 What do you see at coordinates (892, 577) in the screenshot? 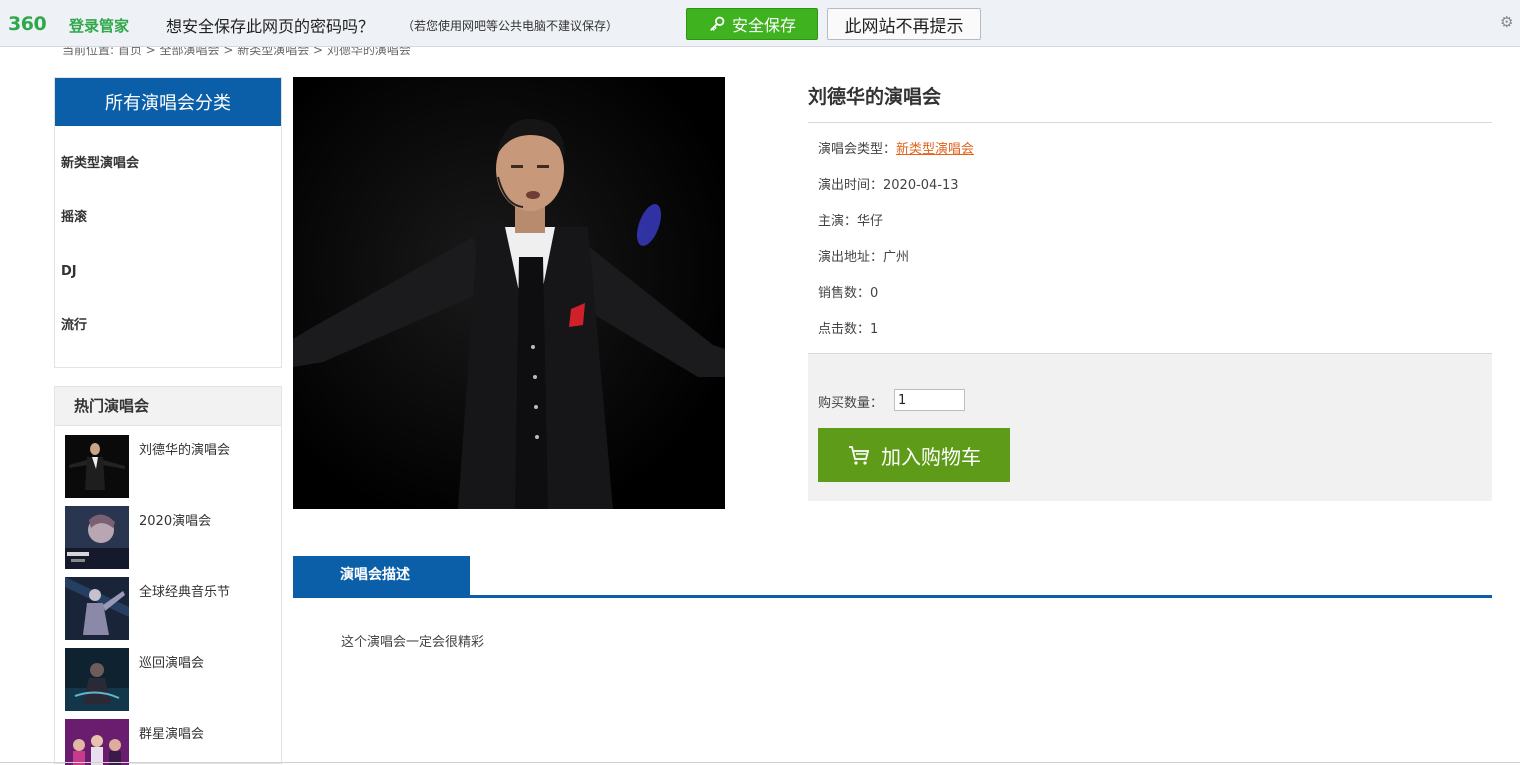
I see `description-tab-bar: 演唱会描述` at bounding box center [892, 577].